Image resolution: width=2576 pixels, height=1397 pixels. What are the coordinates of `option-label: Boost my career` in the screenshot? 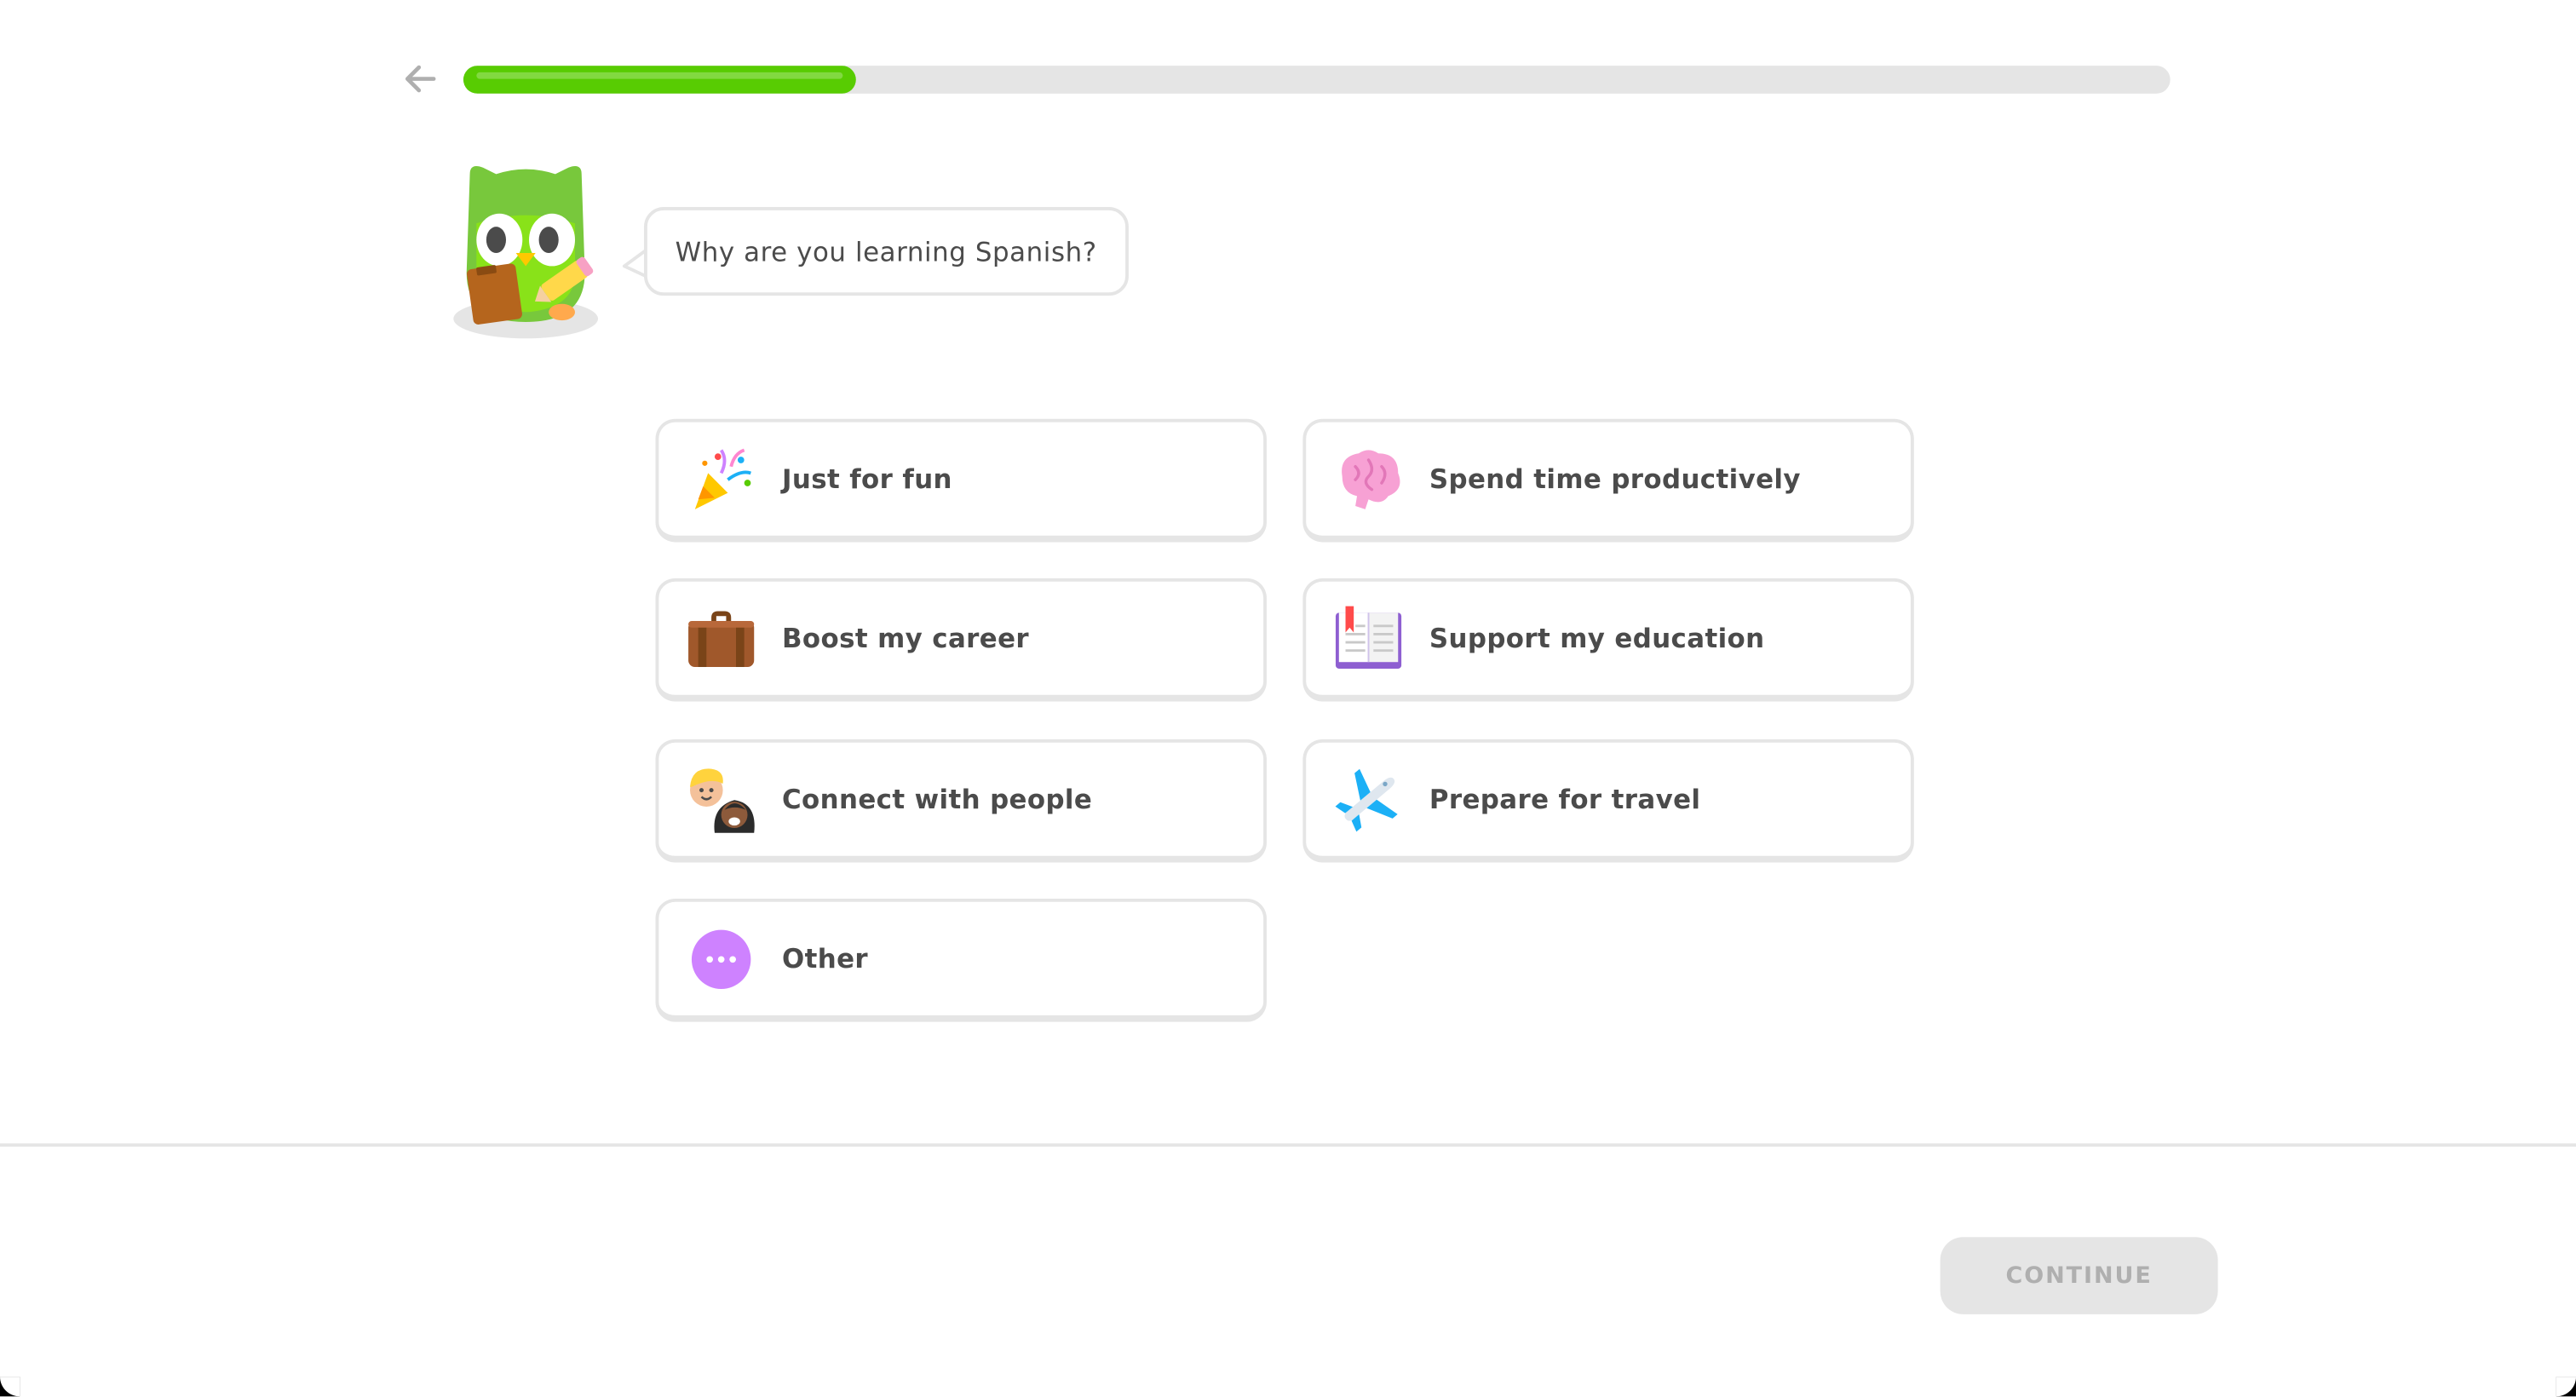 It's located at (905, 638).